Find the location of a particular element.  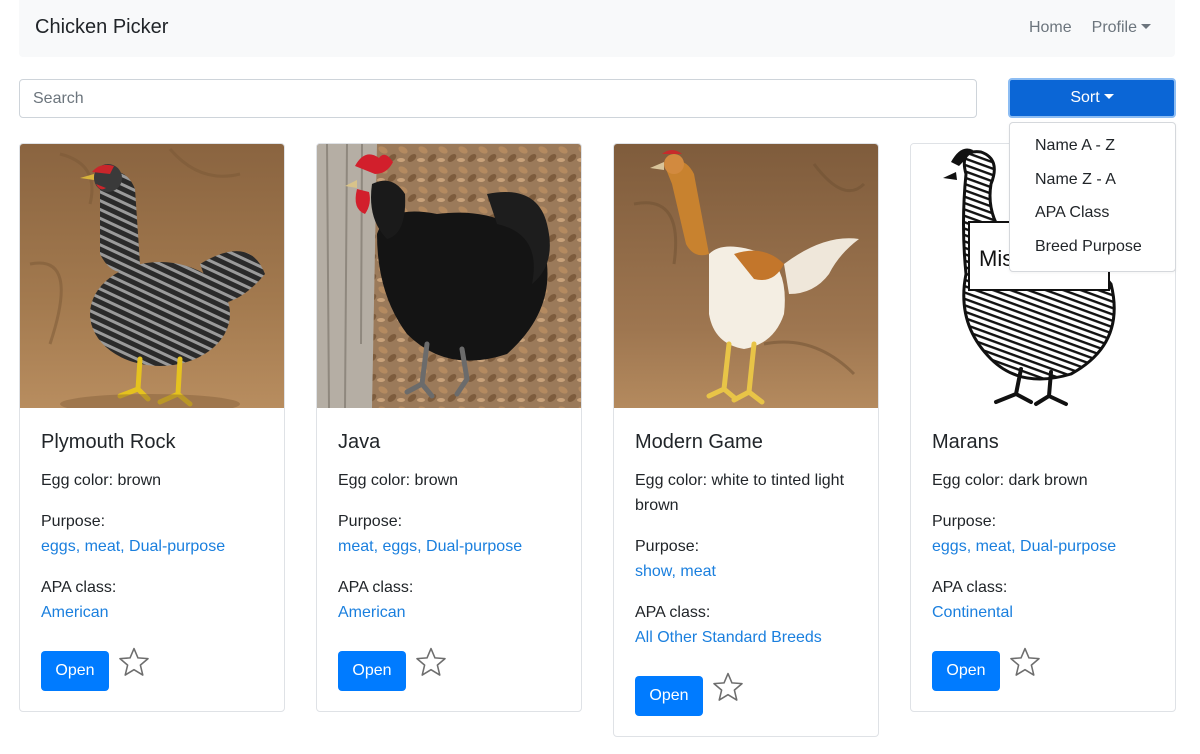

sort-button-label: Sort is located at coordinates (1085, 97).